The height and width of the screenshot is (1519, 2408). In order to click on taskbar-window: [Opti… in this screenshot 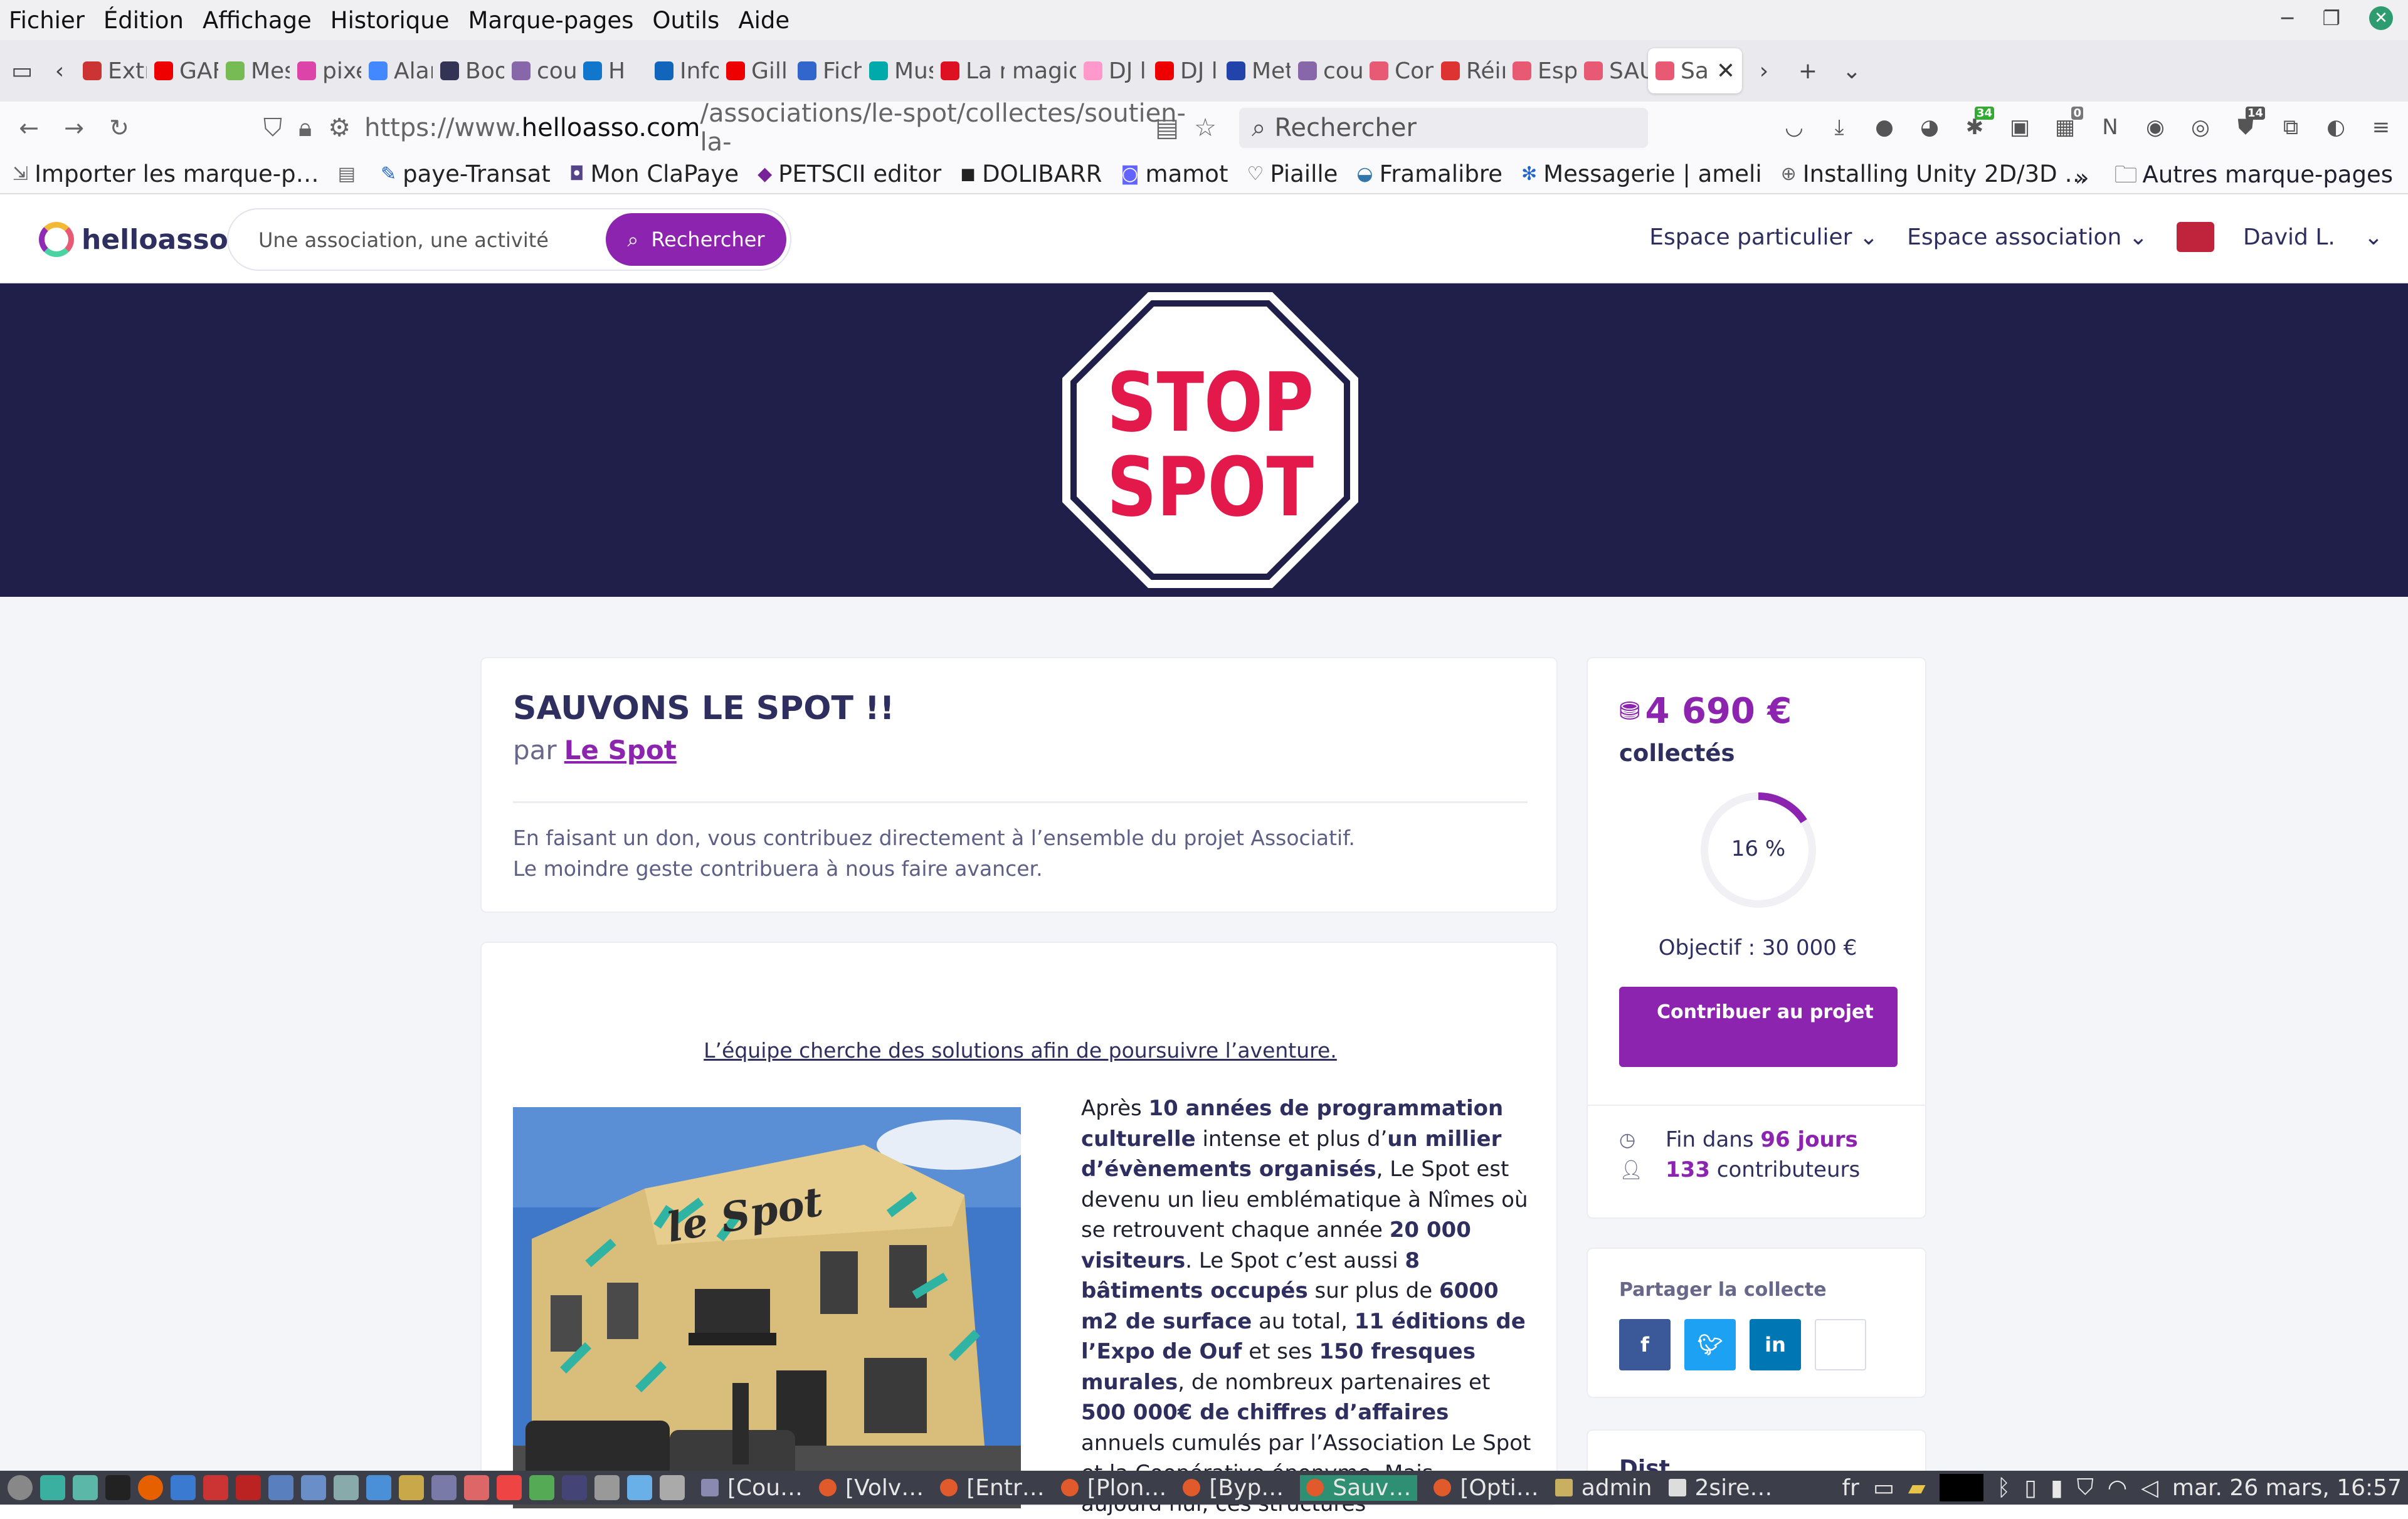, I will do `click(1486, 1488)`.